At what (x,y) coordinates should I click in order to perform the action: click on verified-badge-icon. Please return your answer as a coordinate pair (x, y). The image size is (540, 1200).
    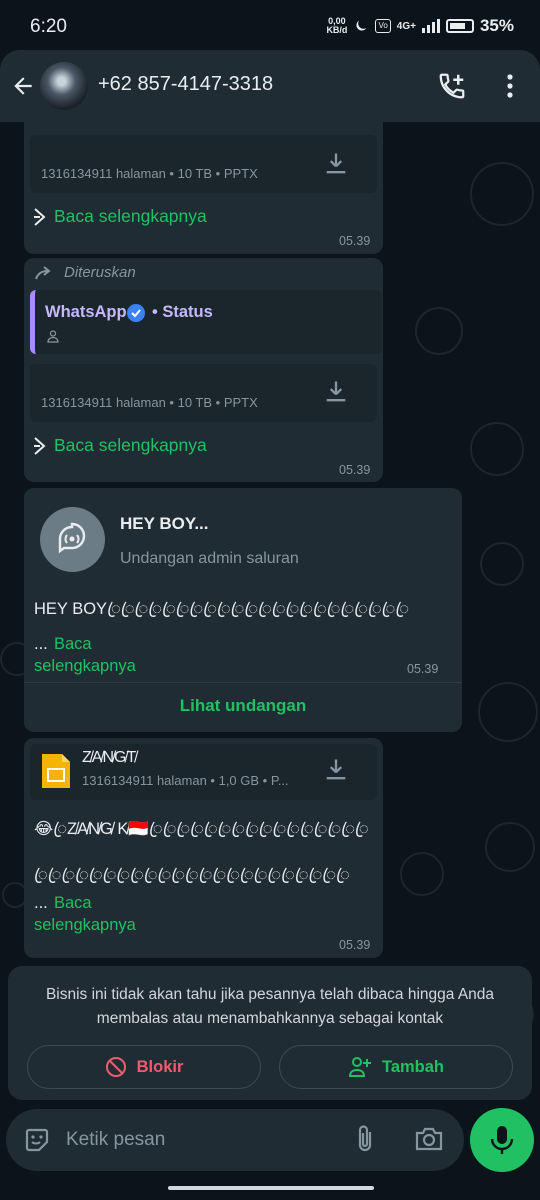
    Looking at the image, I should click on (136, 313).